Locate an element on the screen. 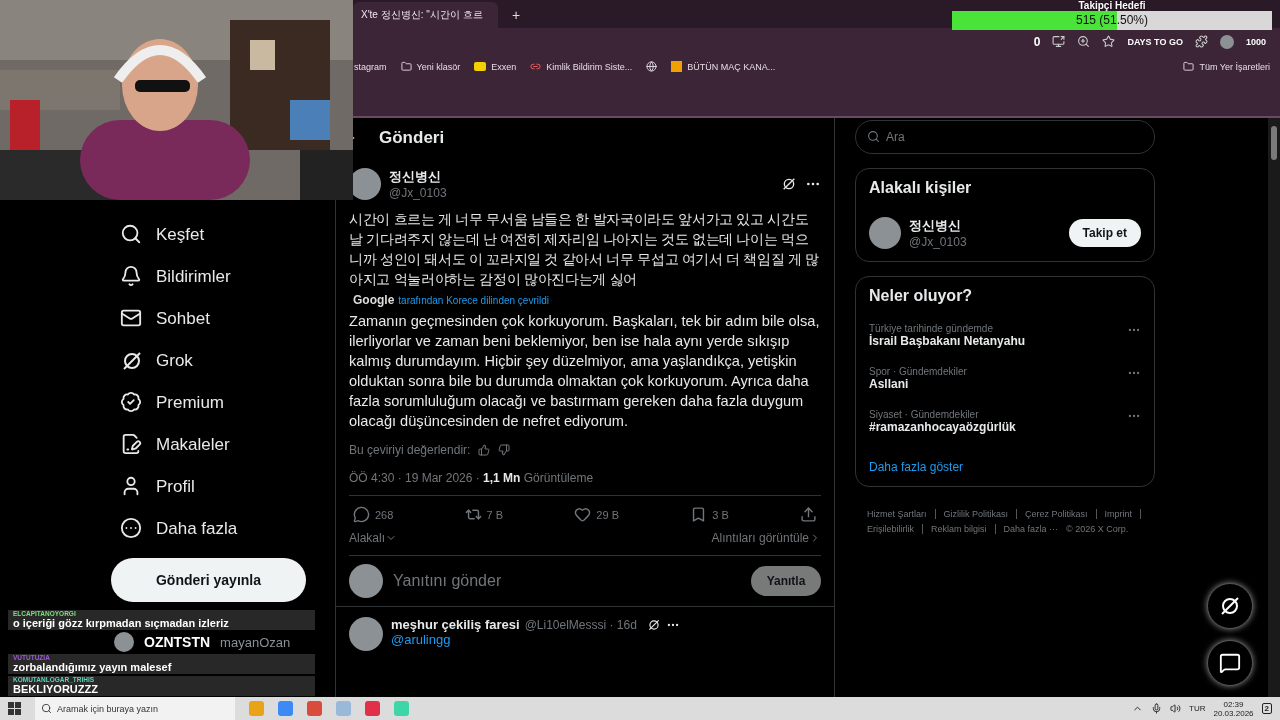  person-name: 정신병신 is located at coordinates (935, 226).